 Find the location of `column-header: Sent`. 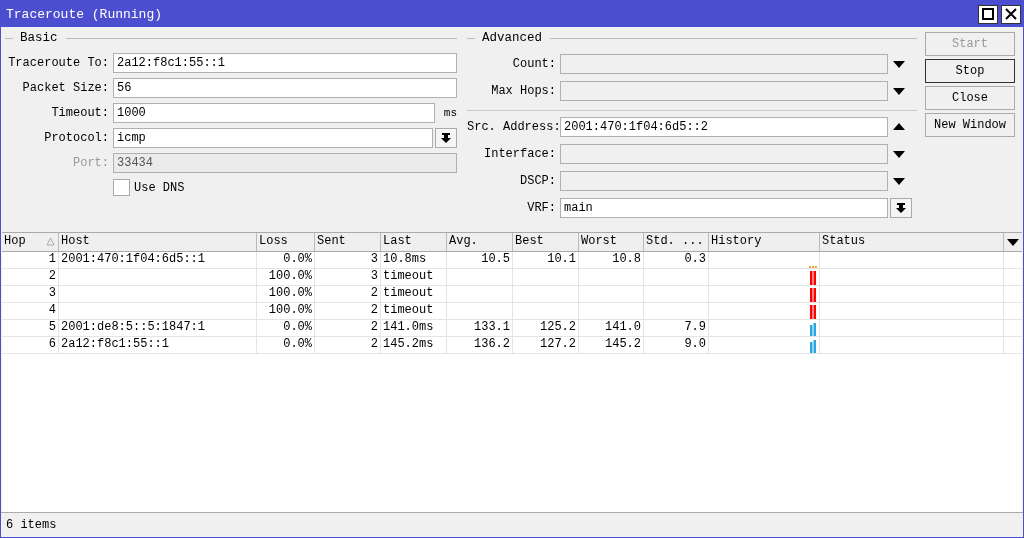

column-header: Sent is located at coordinates (348, 242).